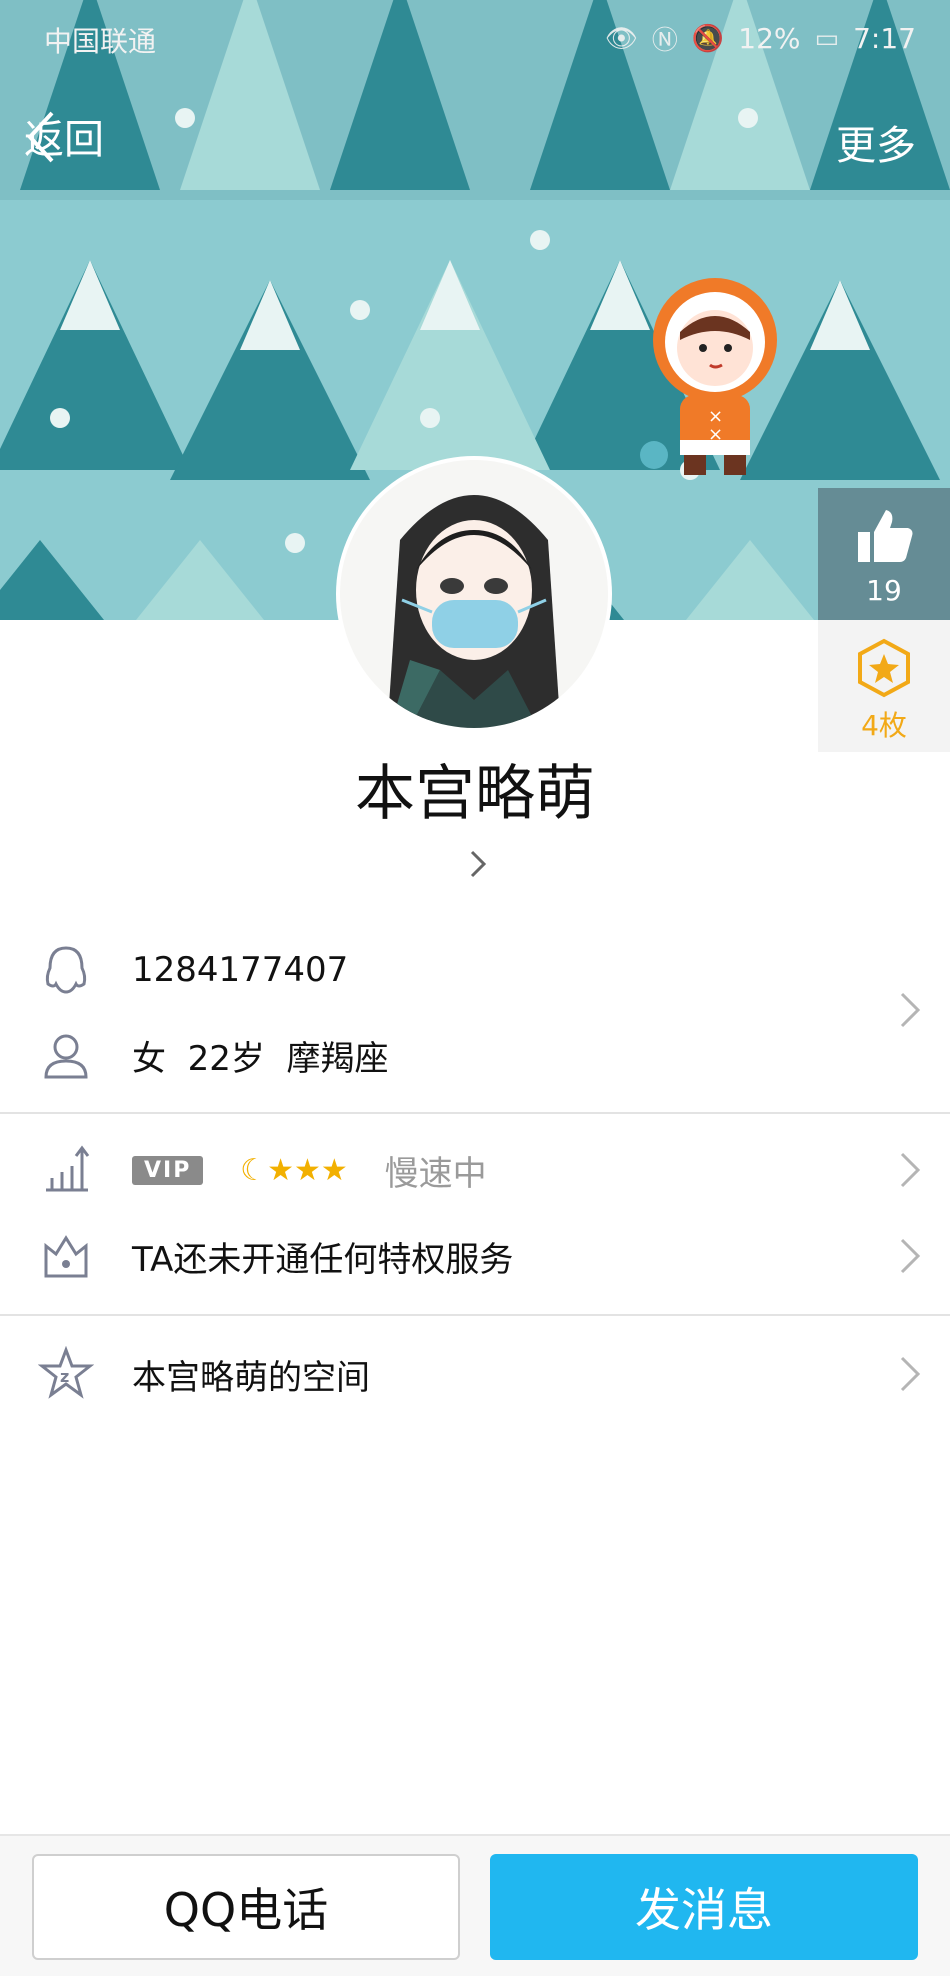  What do you see at coordinates (475, 970) in the screenshot?
I see `qq-number-row: 1284177407` at bounding box center [475, 970].